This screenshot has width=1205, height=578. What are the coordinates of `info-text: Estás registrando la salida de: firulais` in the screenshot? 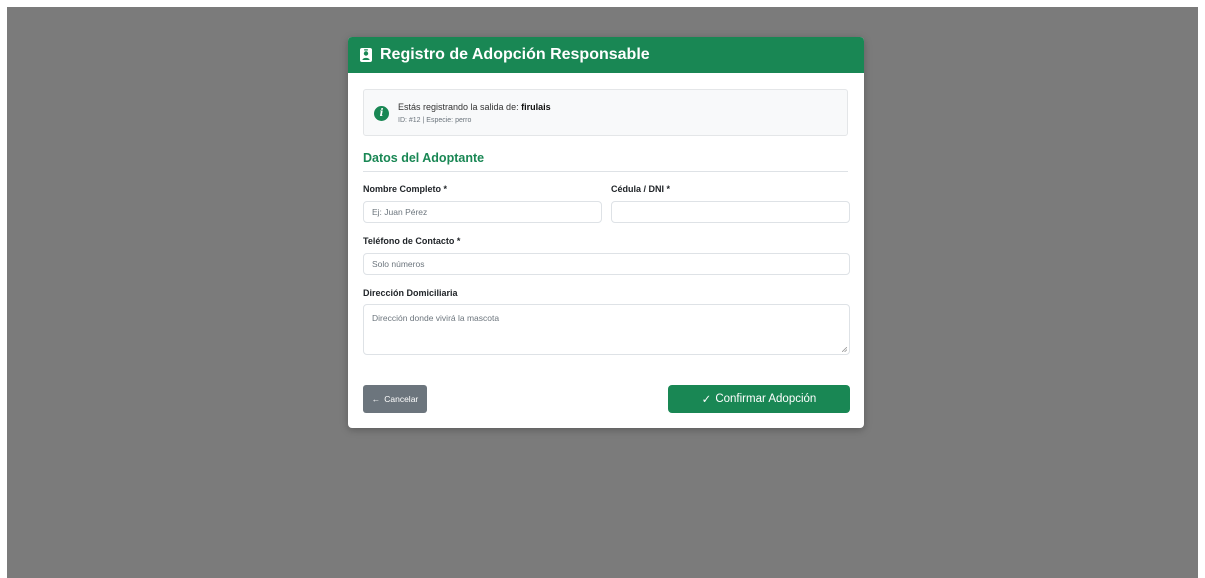 It's located at (474, 107).